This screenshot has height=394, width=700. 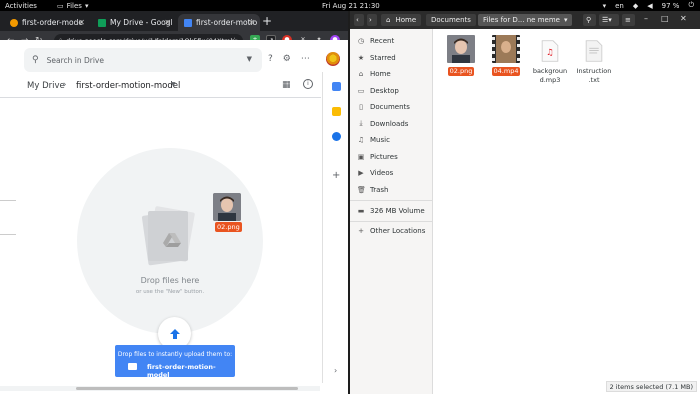 I want to click on sidebar-item-starred: ★ Starred, so click(x=376, y=57).